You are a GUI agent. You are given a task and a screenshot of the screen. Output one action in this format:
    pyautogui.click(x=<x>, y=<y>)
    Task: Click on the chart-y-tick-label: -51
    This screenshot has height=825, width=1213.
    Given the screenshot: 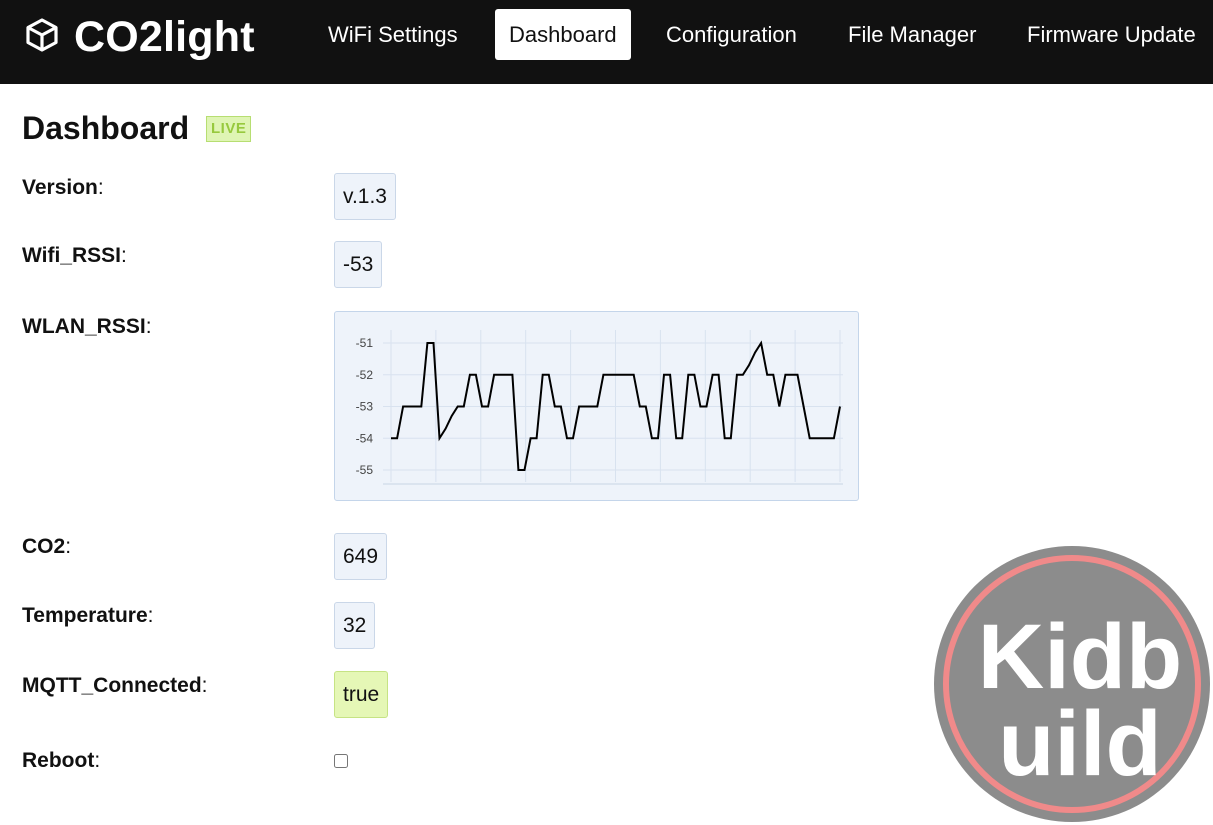 What is the action you would take?
    pyautogui.click(x=365, y=343)
    